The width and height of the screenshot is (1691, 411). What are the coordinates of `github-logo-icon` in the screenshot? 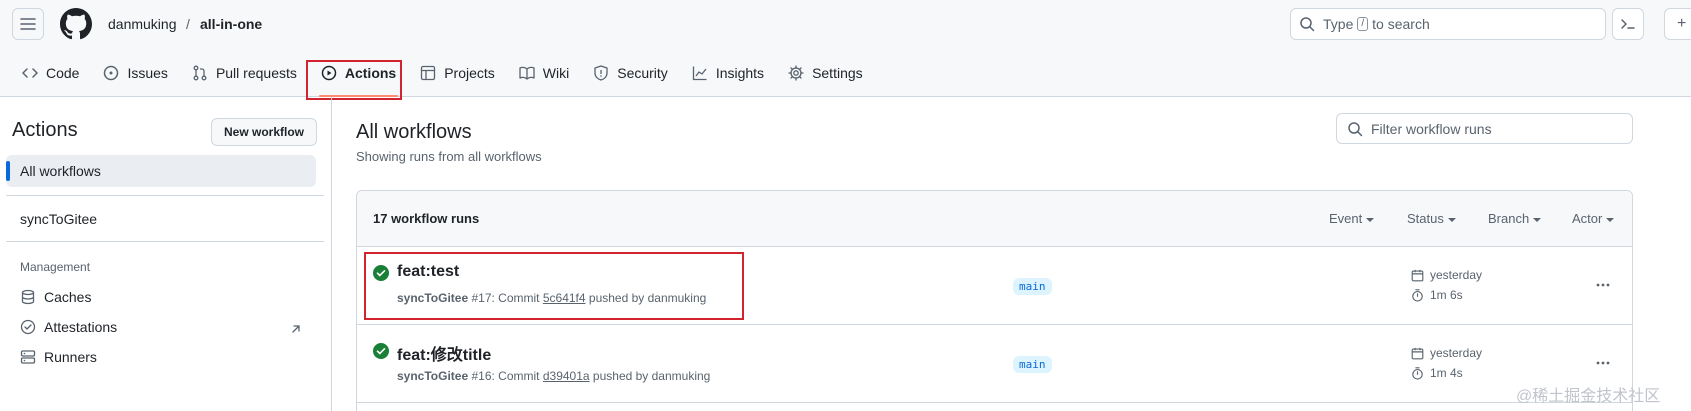 It's located at (76, 24).